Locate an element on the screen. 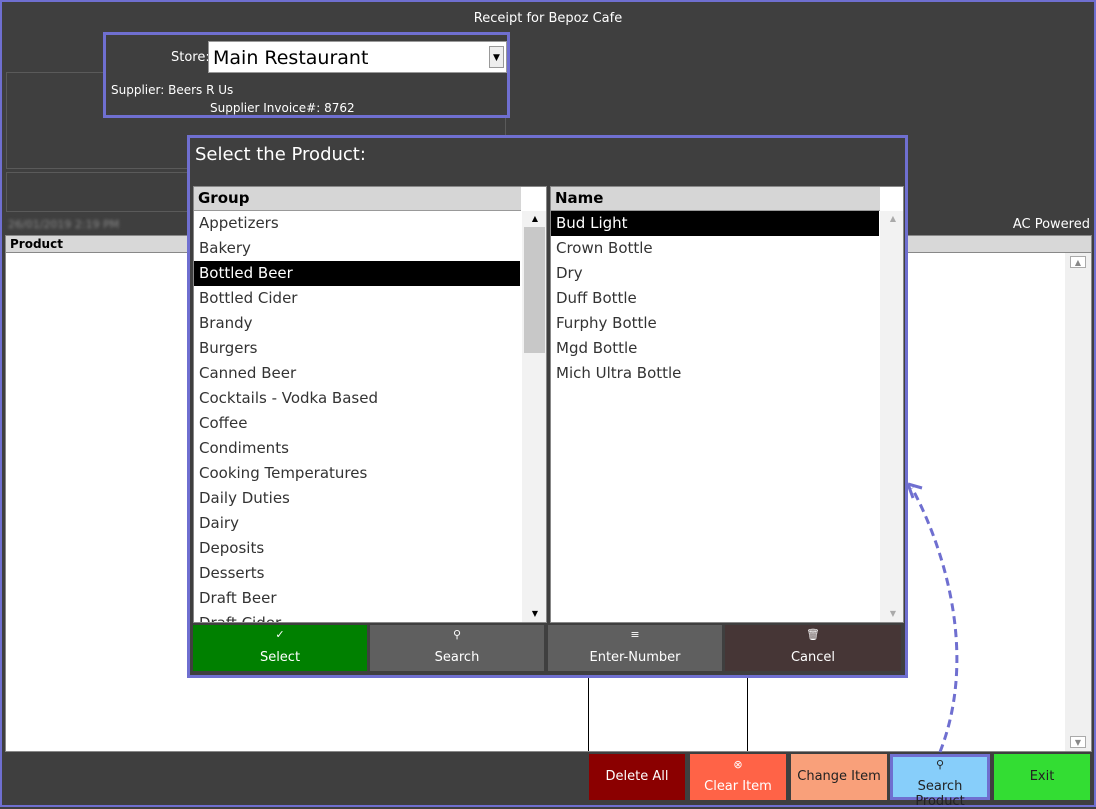  select-button: ✓ Select is located at coordinates (280, 648).